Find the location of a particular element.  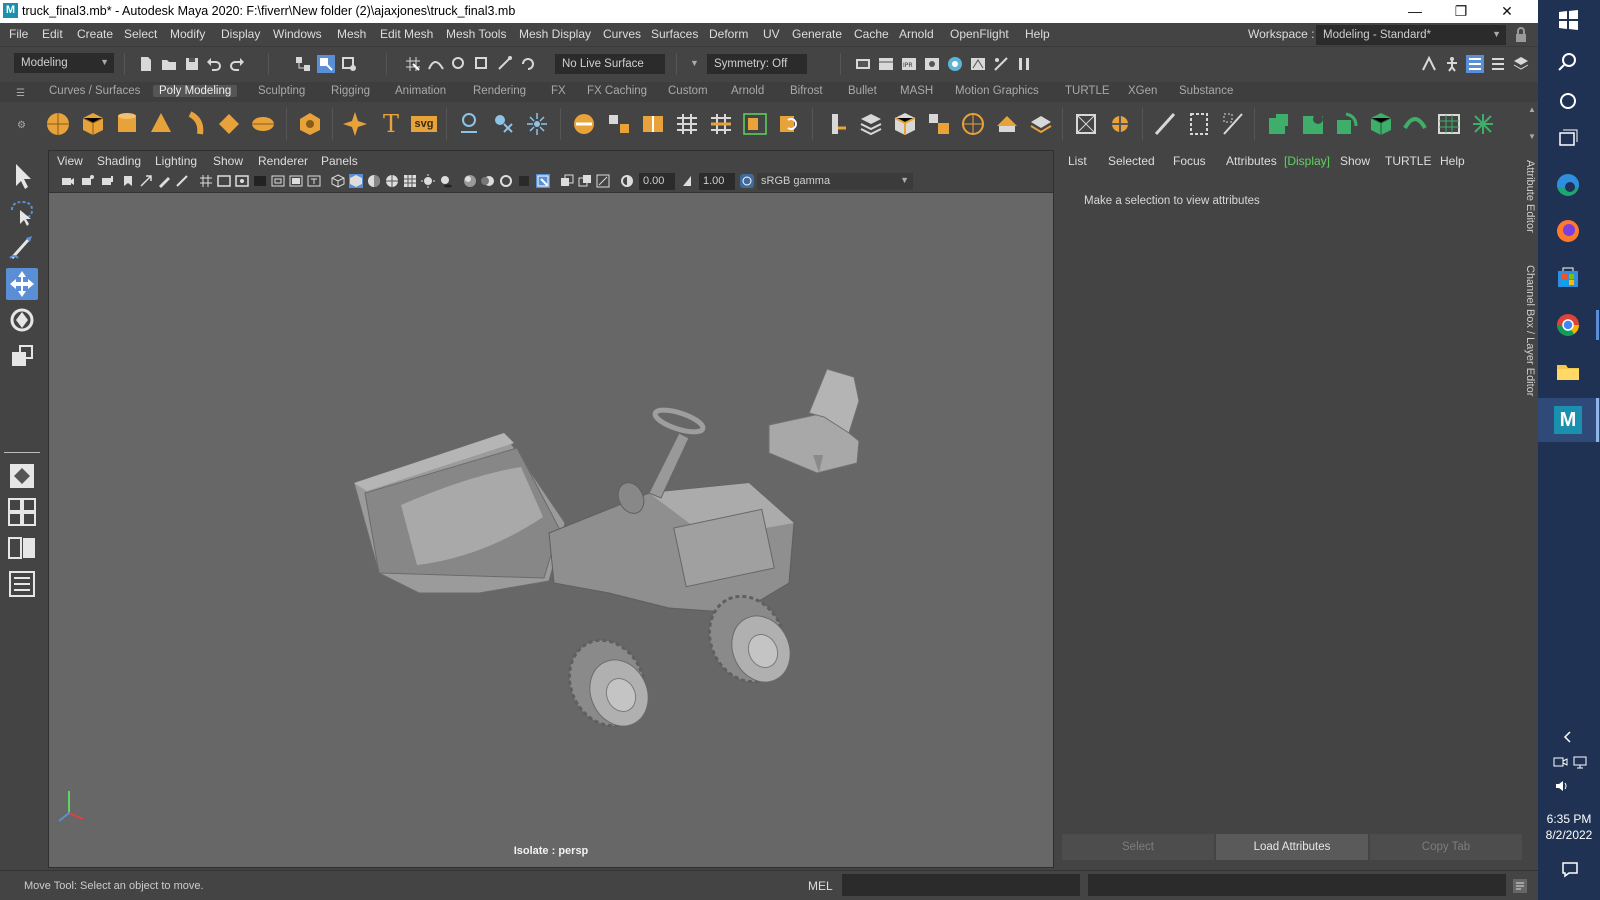

modeling-toolkit-icon is located at coordinates (1429, 64).